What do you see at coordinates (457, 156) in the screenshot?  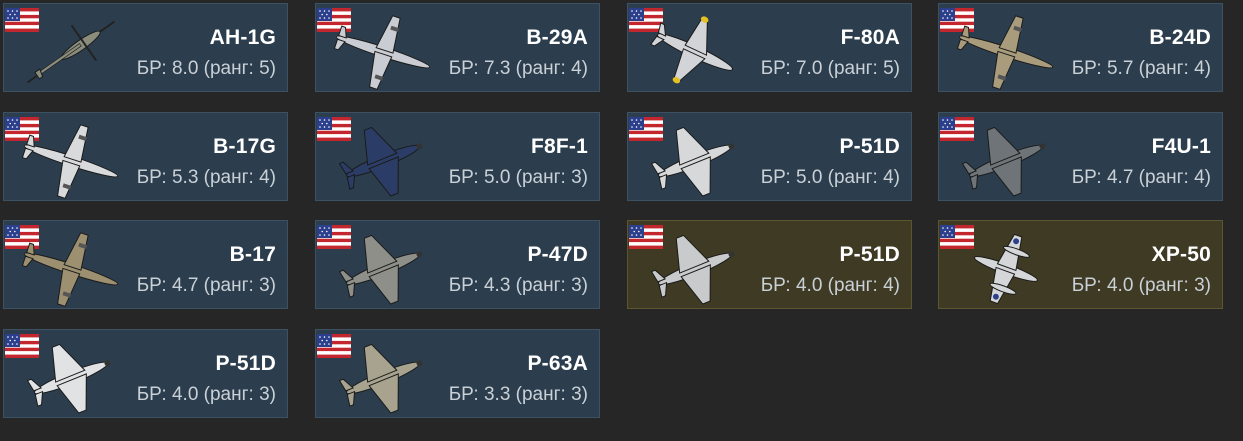 I see `vehicle-card-f8f-1: F8F-1 БР: 5.0 (ранг: 3)` at bounding box center [457, 156].